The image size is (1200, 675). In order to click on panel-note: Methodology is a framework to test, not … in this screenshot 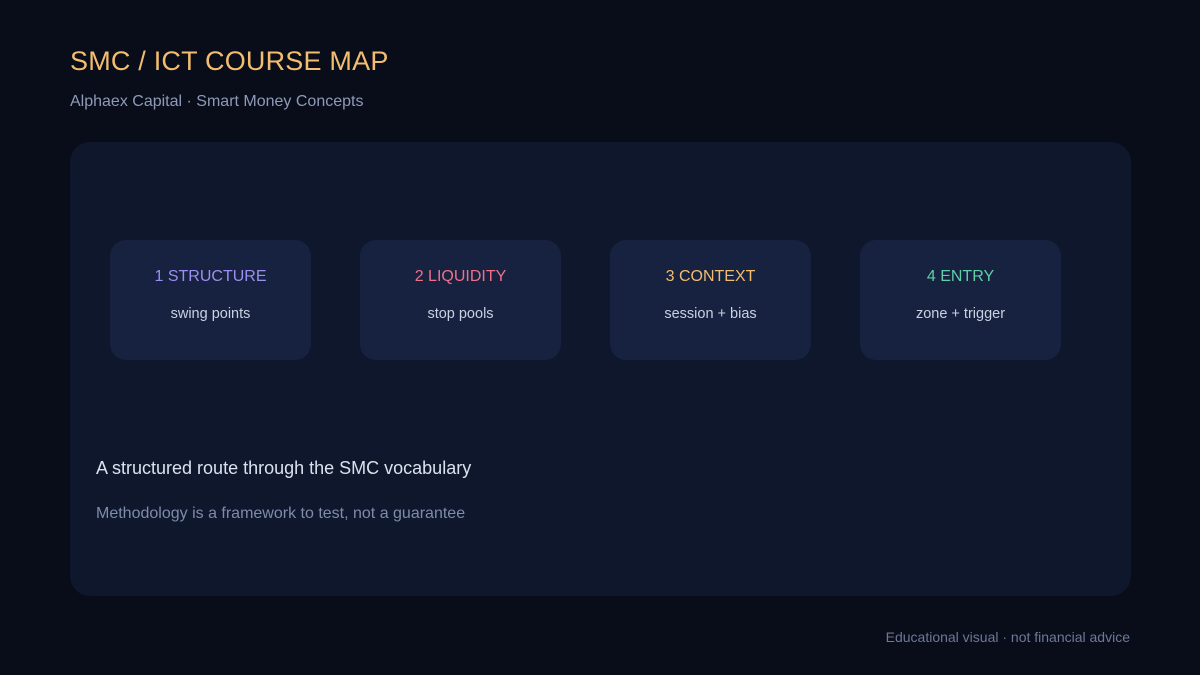, I will do `click(281, 513)`.